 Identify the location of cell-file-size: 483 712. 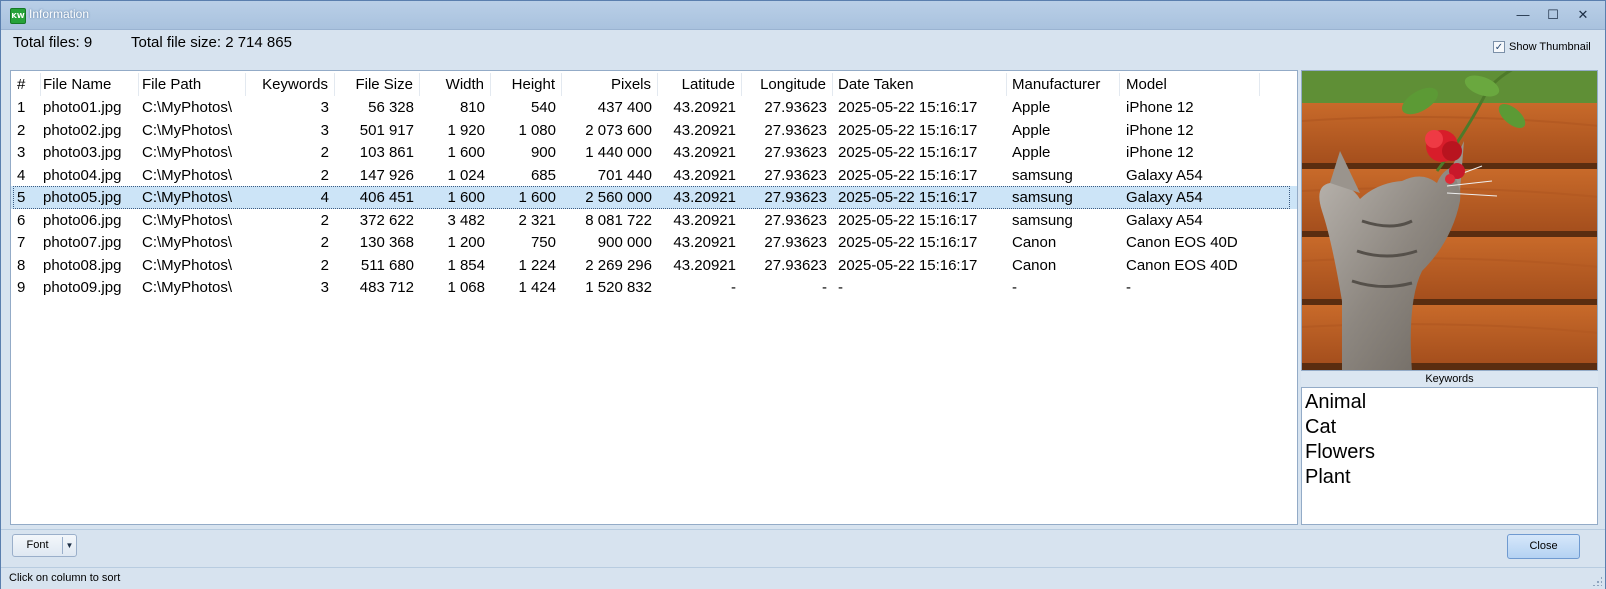
(386, 287).